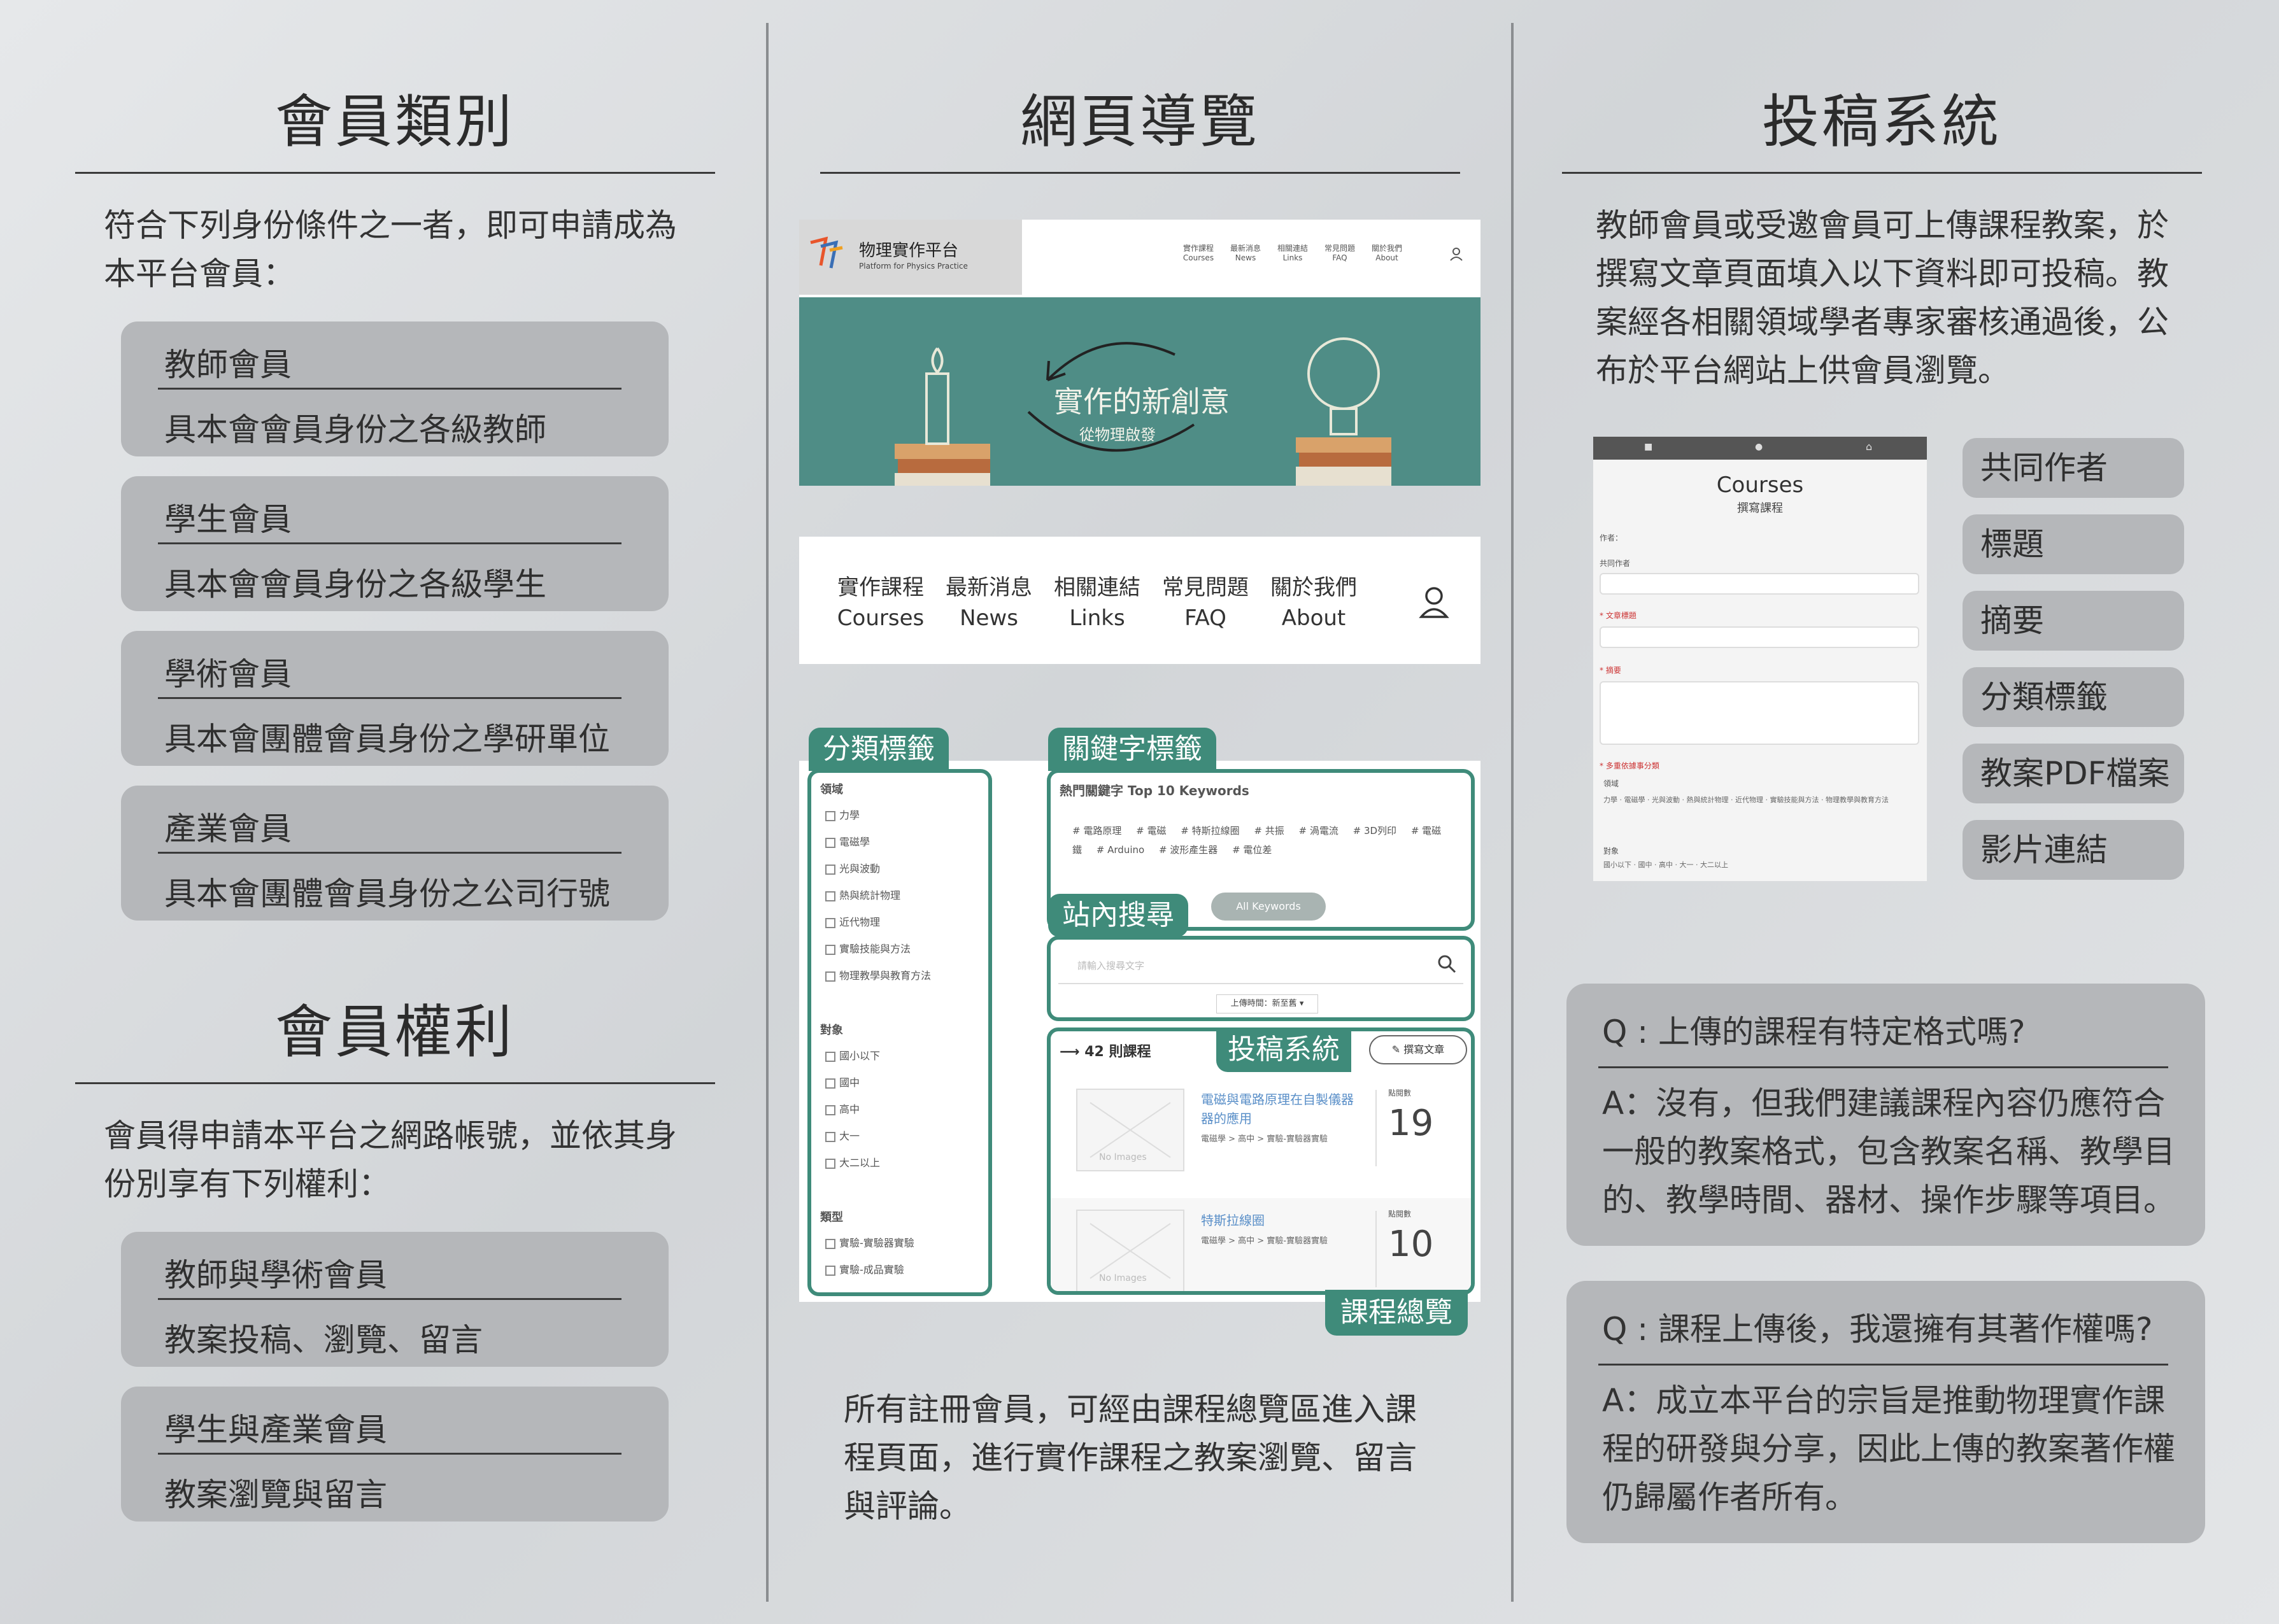  Describe the element at coordinates (899, 815) in the screenshot. I see `filter-checkbox: 力學` at that location.